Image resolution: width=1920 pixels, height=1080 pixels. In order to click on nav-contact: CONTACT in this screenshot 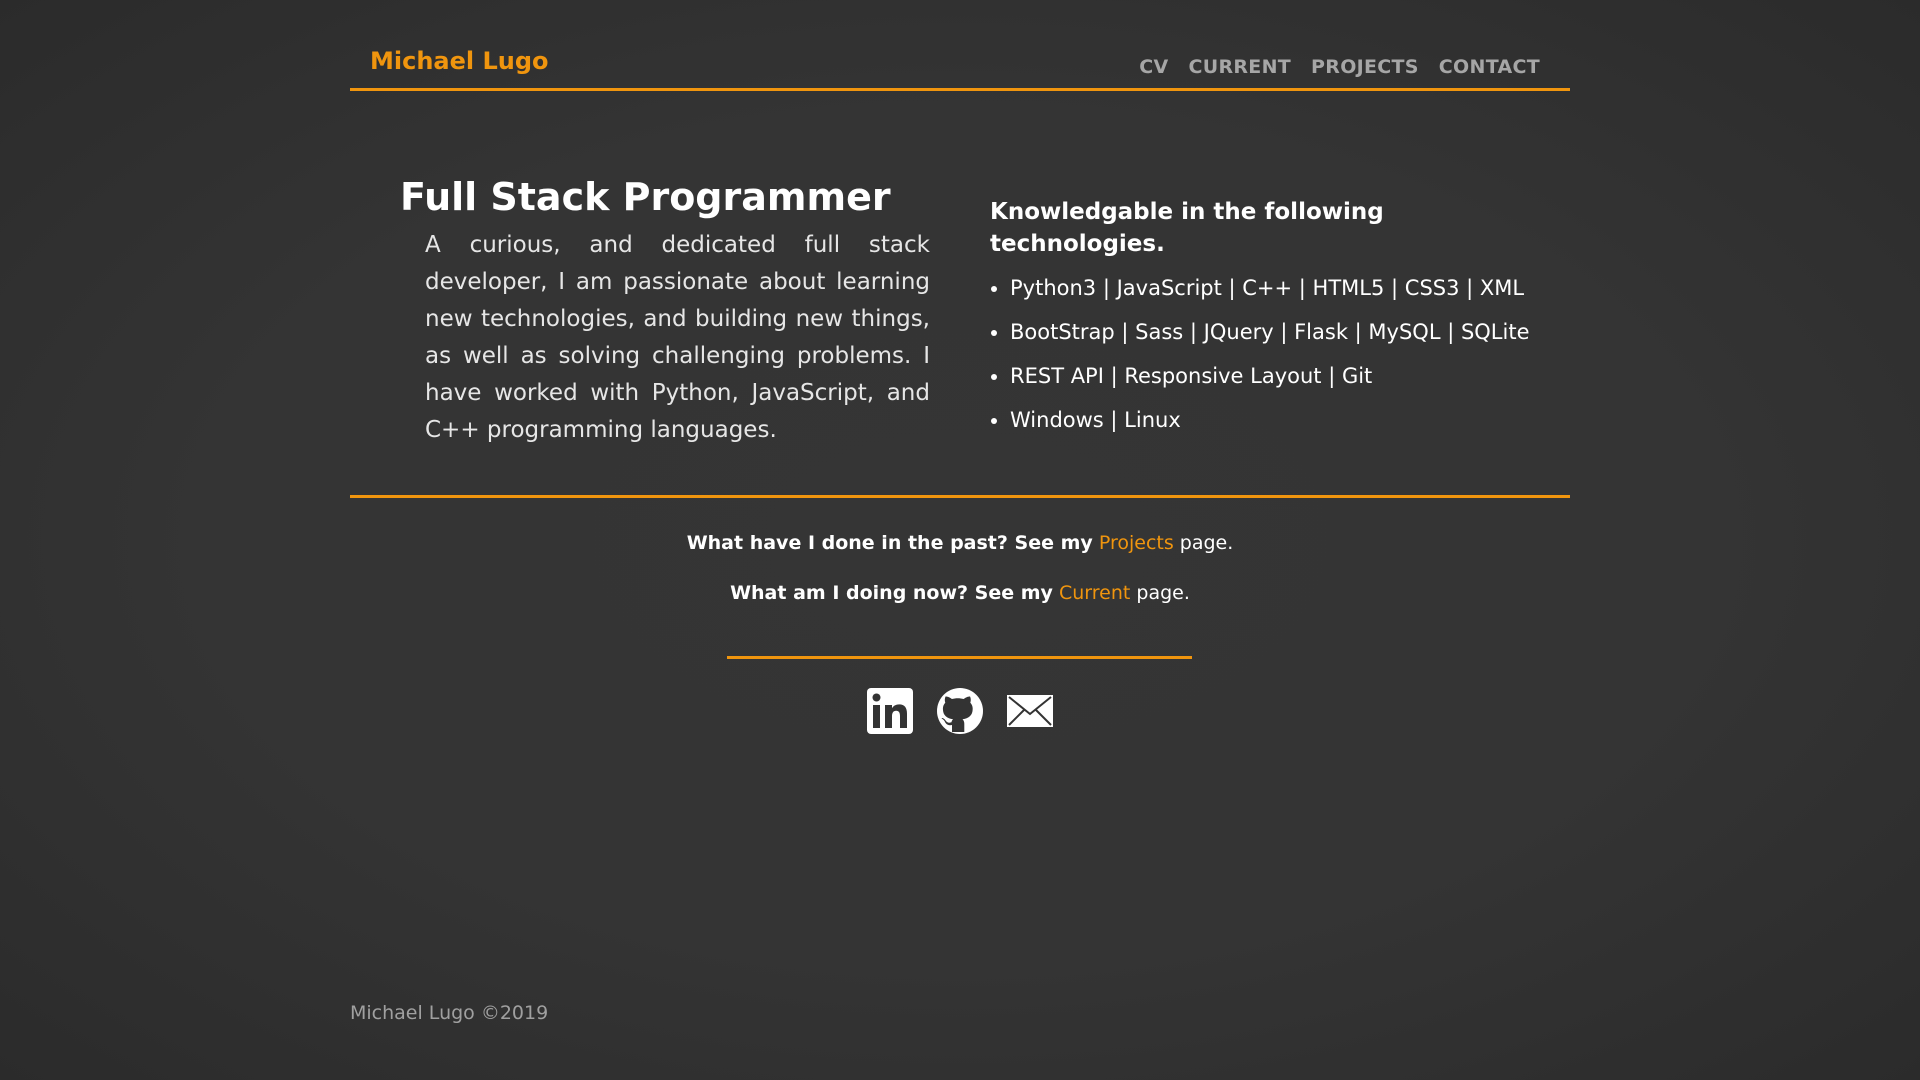, I will do `click(1489, 67)`.